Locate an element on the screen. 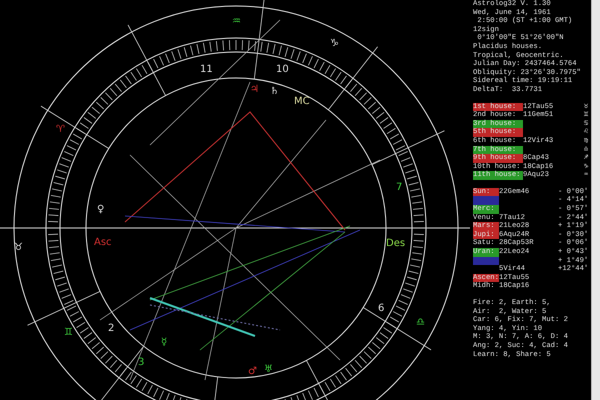  chart-label: ♄ is located at coordinates (274, 91).